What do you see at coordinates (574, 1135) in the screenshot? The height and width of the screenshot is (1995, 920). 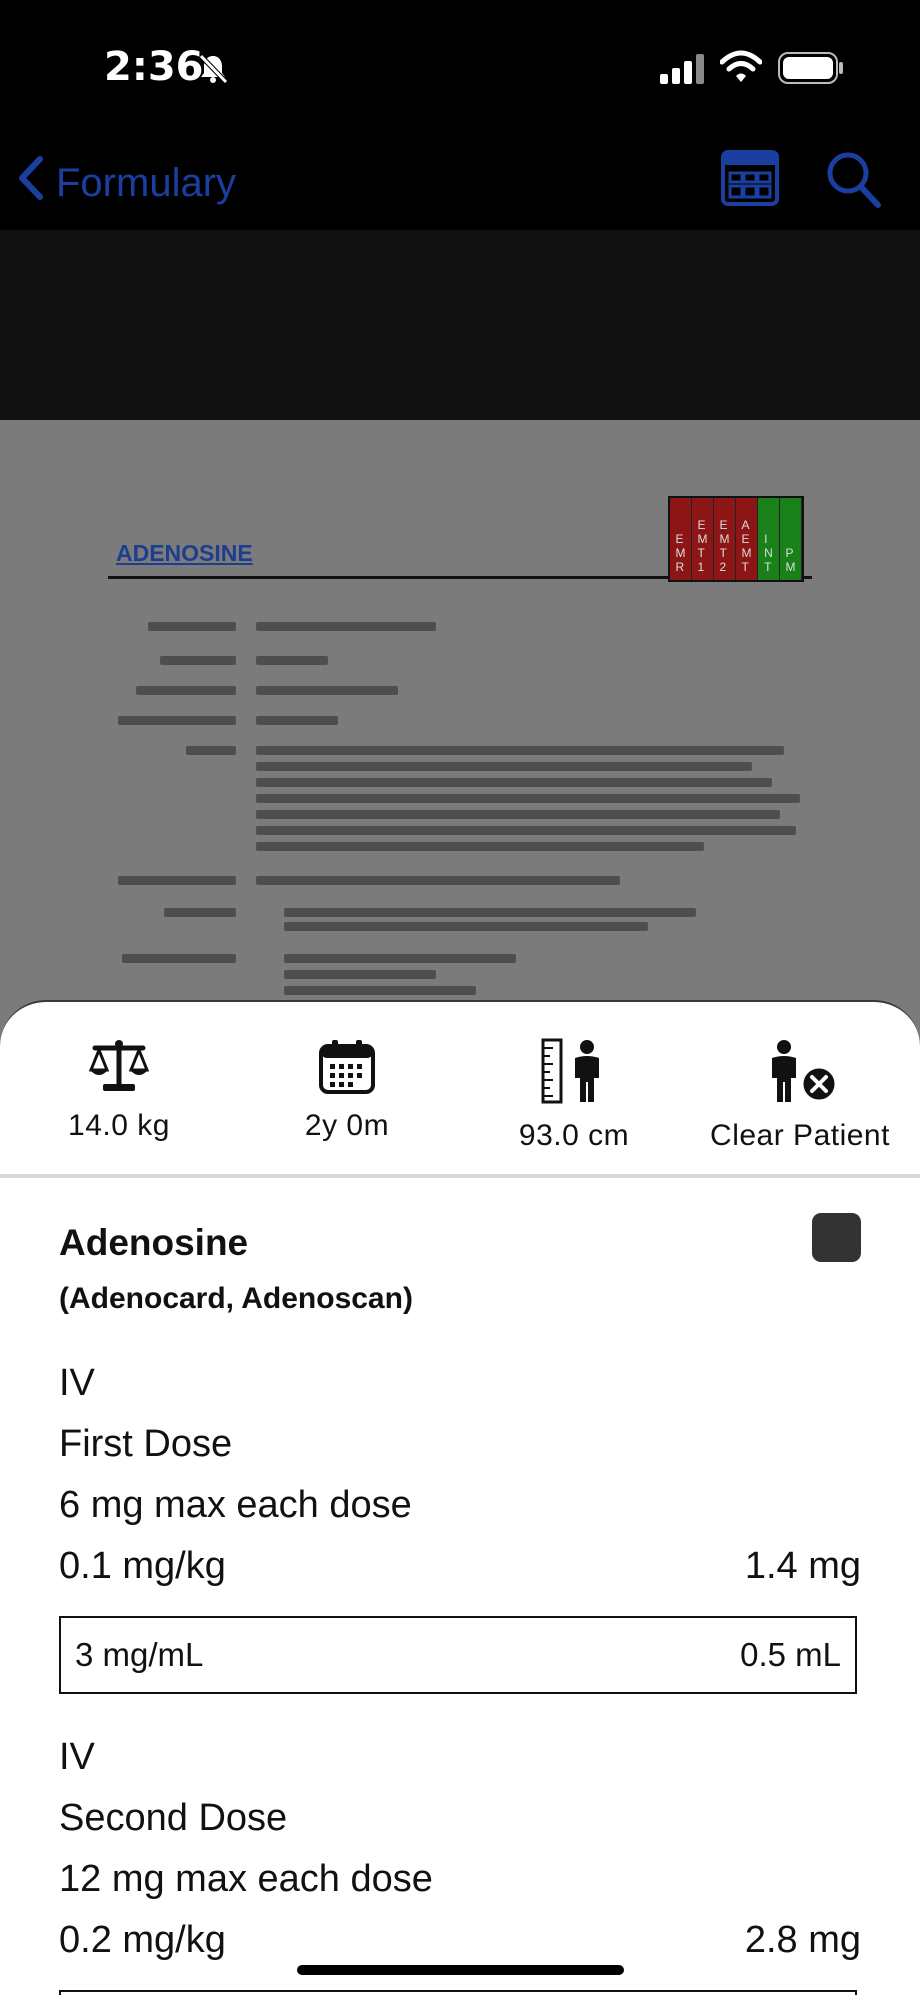 I see `height-value: 93.0 cm` at bounding box center [574, 1135].